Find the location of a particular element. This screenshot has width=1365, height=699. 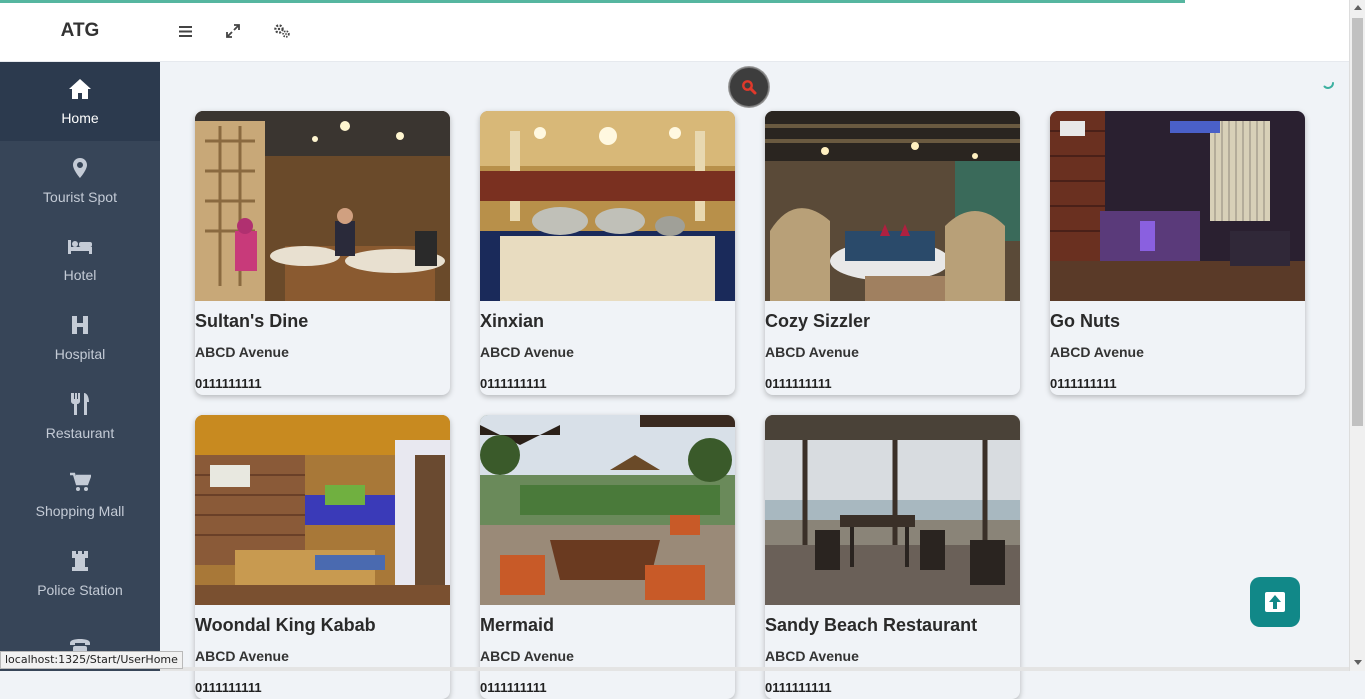

sidebar-item-label: Shopping Mall is located at coordinates (80, 511).